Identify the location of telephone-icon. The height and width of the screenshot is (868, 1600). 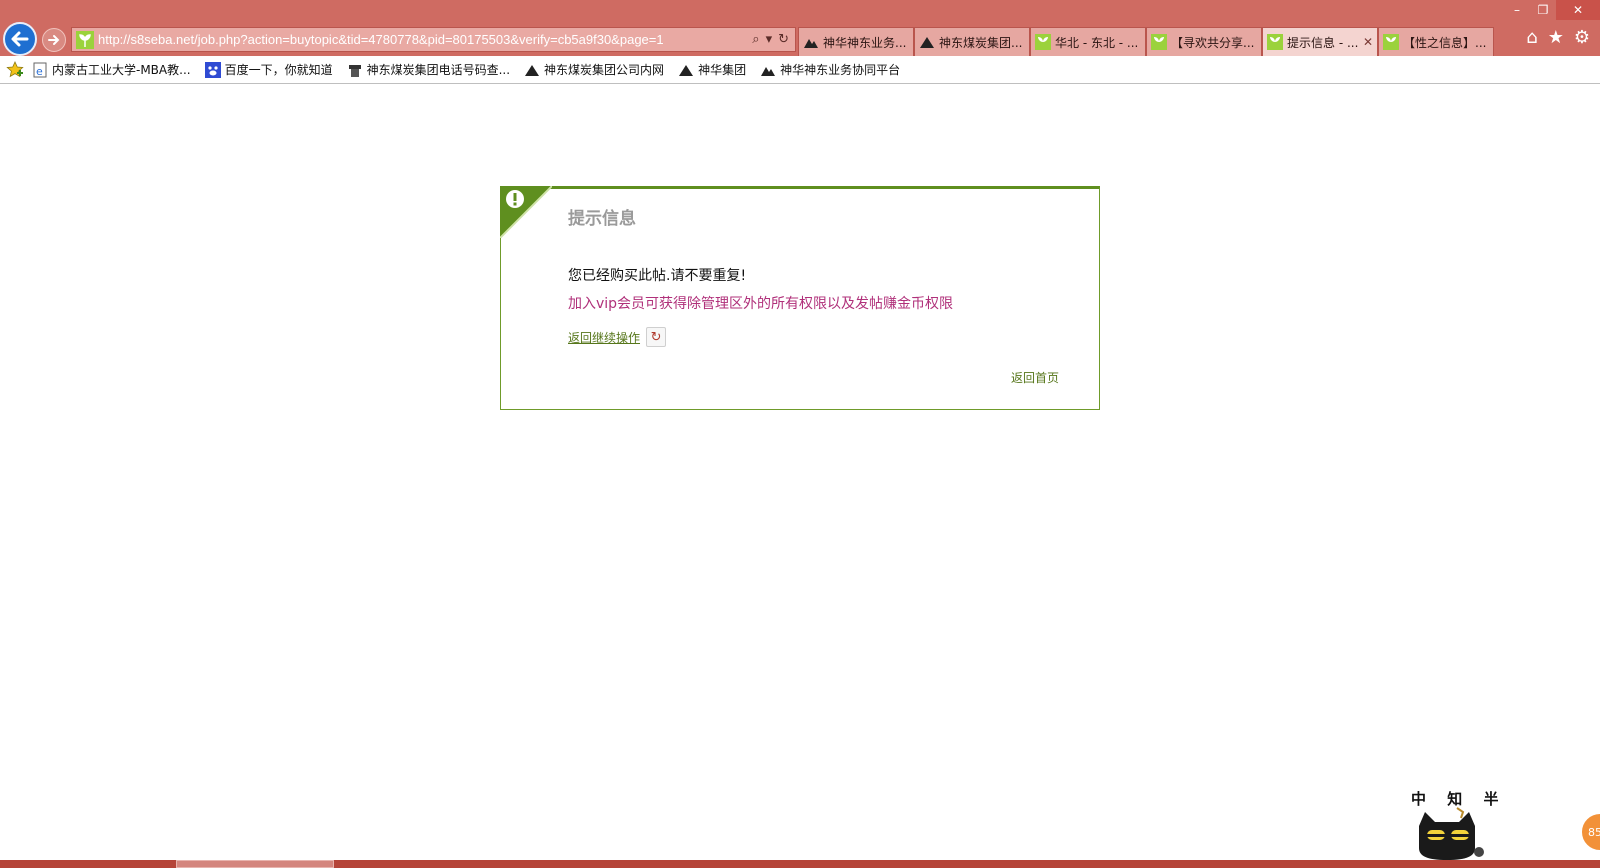
(354, 70).